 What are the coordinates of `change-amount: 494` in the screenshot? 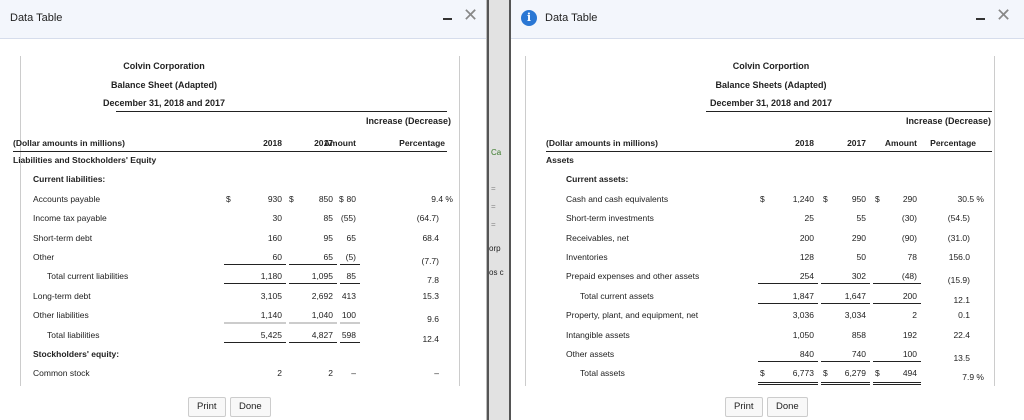 It's located at (909, 373).